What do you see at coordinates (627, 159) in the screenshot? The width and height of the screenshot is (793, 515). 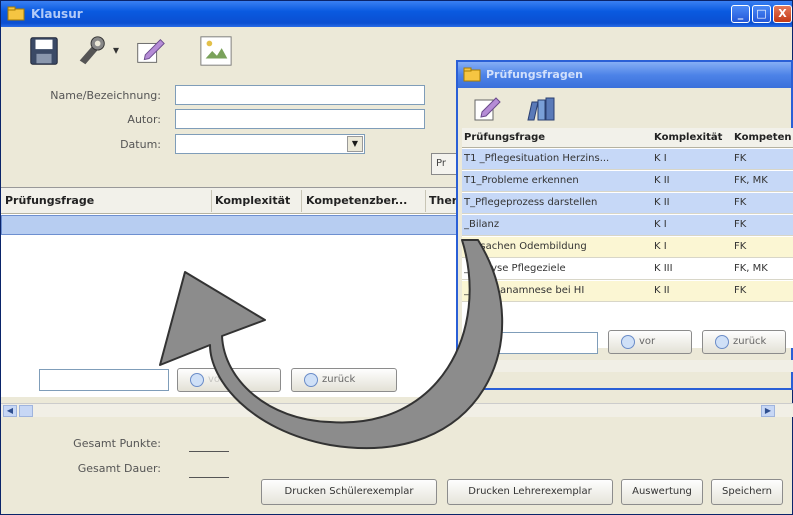 I see `table-row: T1 _Pflegesituation Herzins... K I FK` at bounding box center [627, 159].